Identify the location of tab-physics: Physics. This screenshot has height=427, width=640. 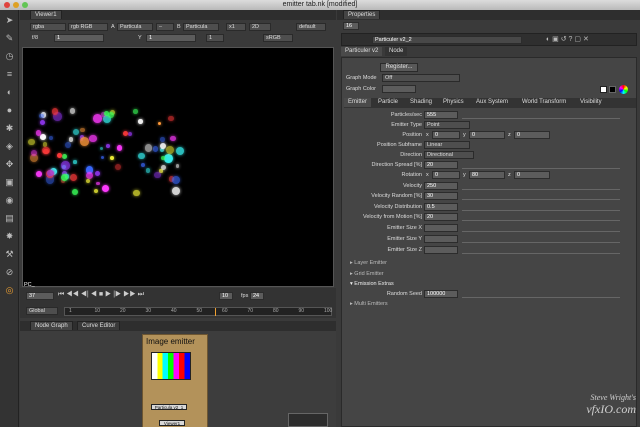
(453, 102).